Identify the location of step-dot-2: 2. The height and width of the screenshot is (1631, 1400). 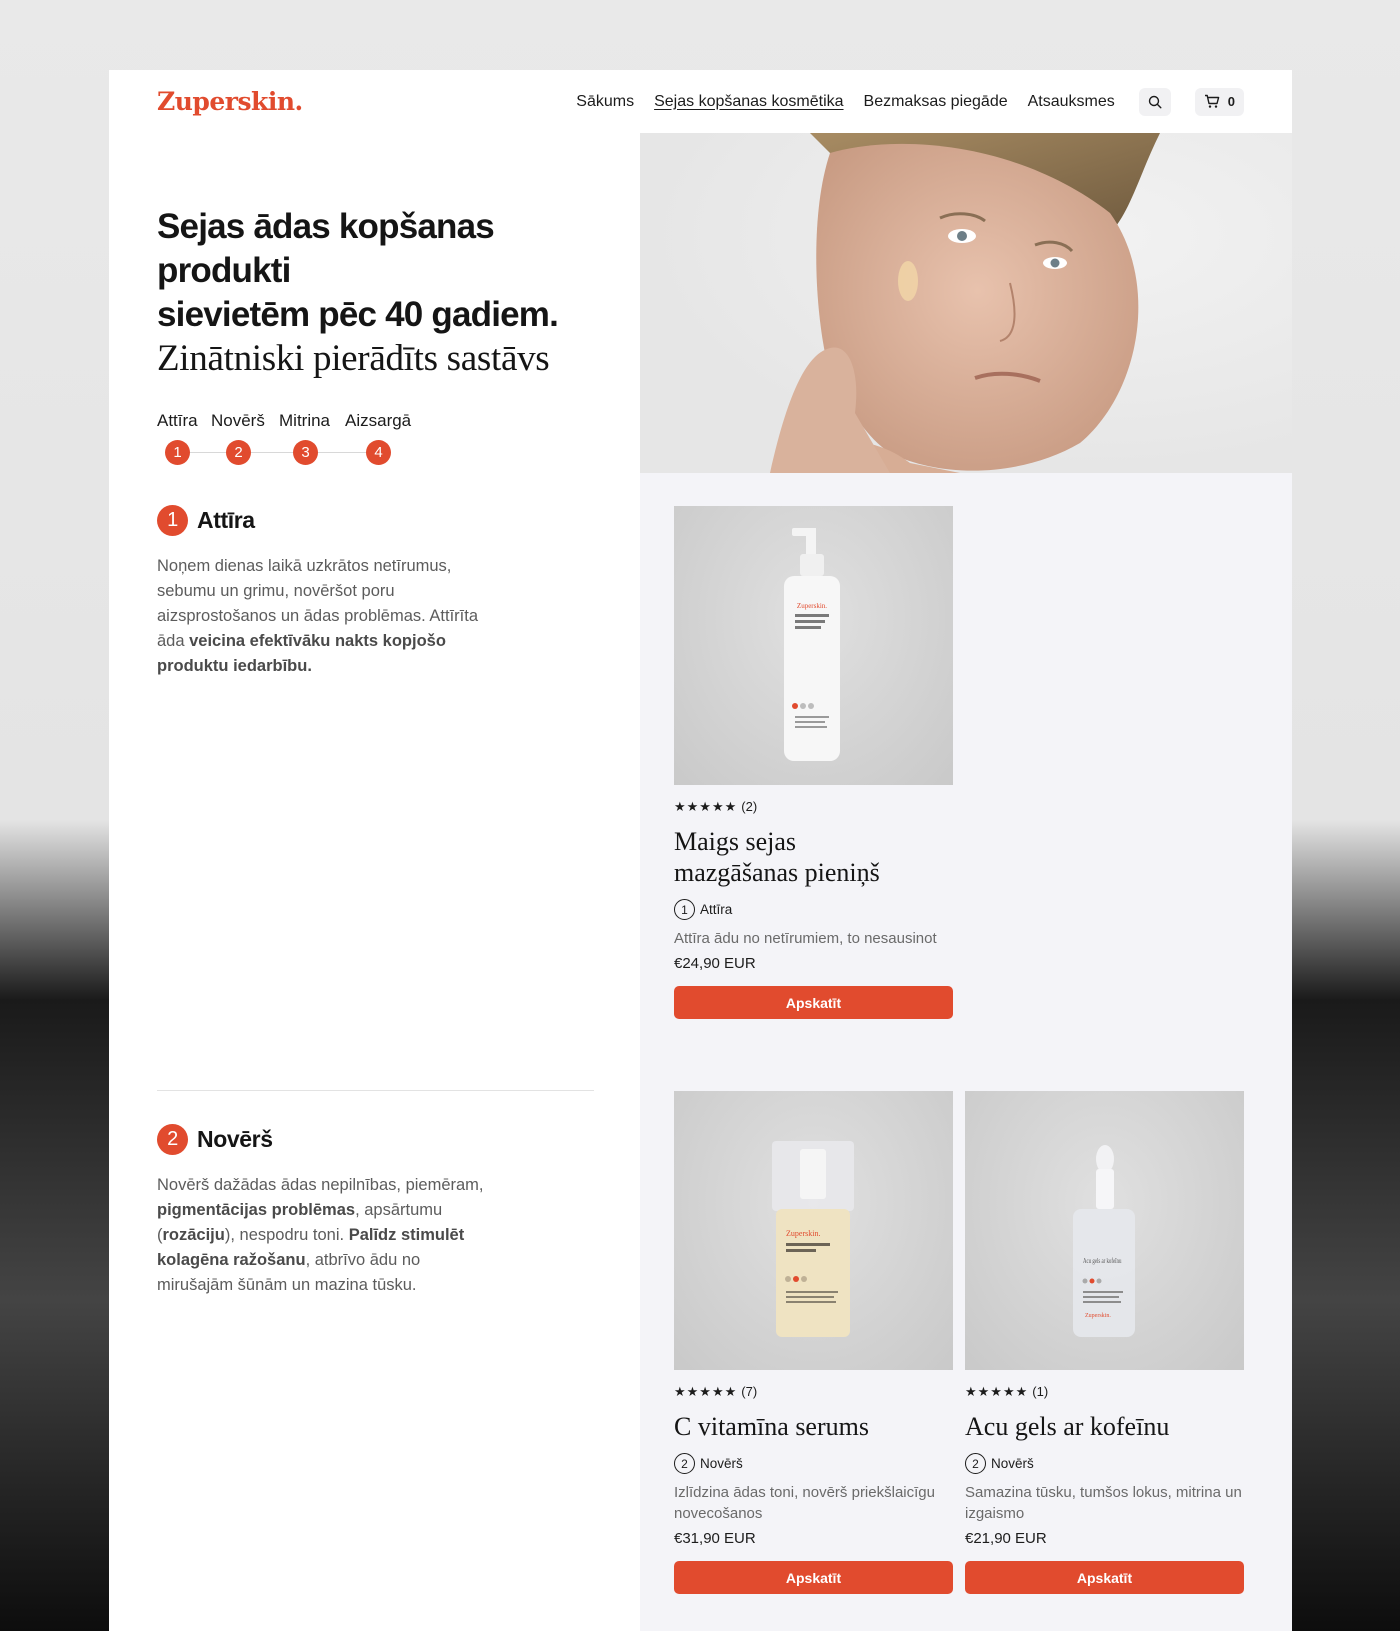
(238, 452).